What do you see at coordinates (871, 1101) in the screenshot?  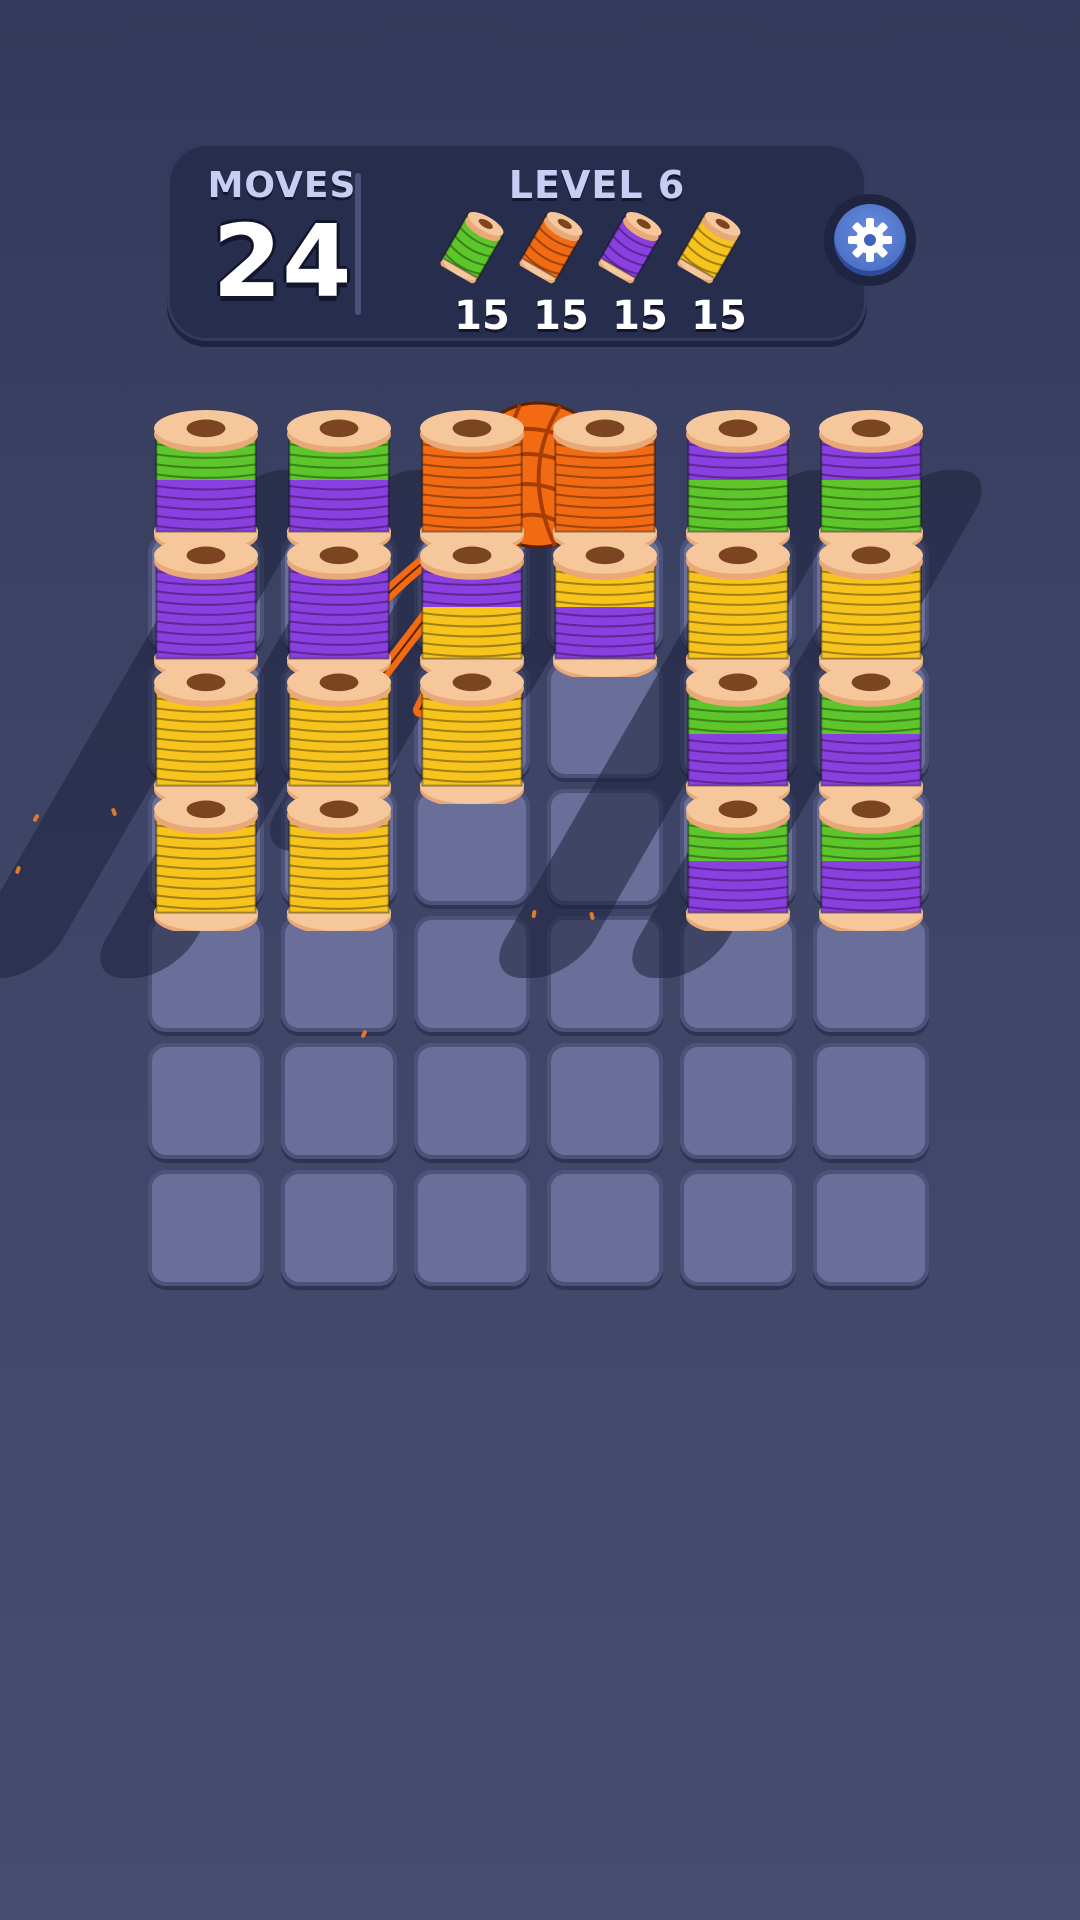 I see `board-cell-r5-c6` at bounding box center [871, 1101].